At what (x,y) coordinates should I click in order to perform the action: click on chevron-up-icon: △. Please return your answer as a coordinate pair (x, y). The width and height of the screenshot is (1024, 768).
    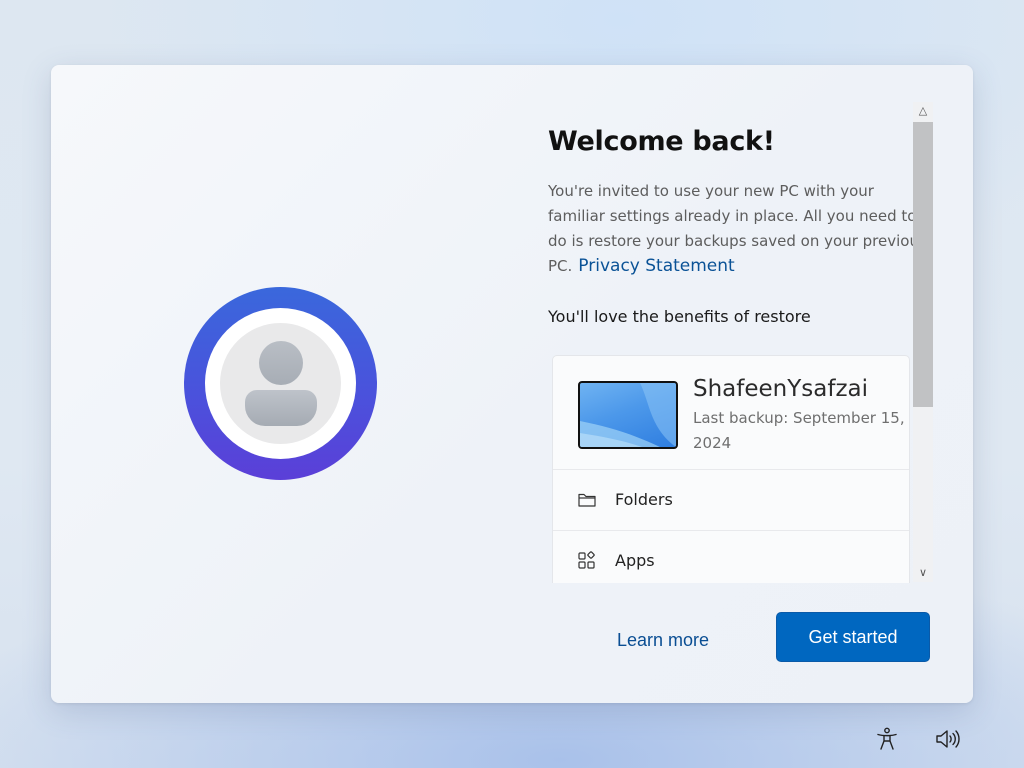
    Looking at the image, I should click on (923, 111).